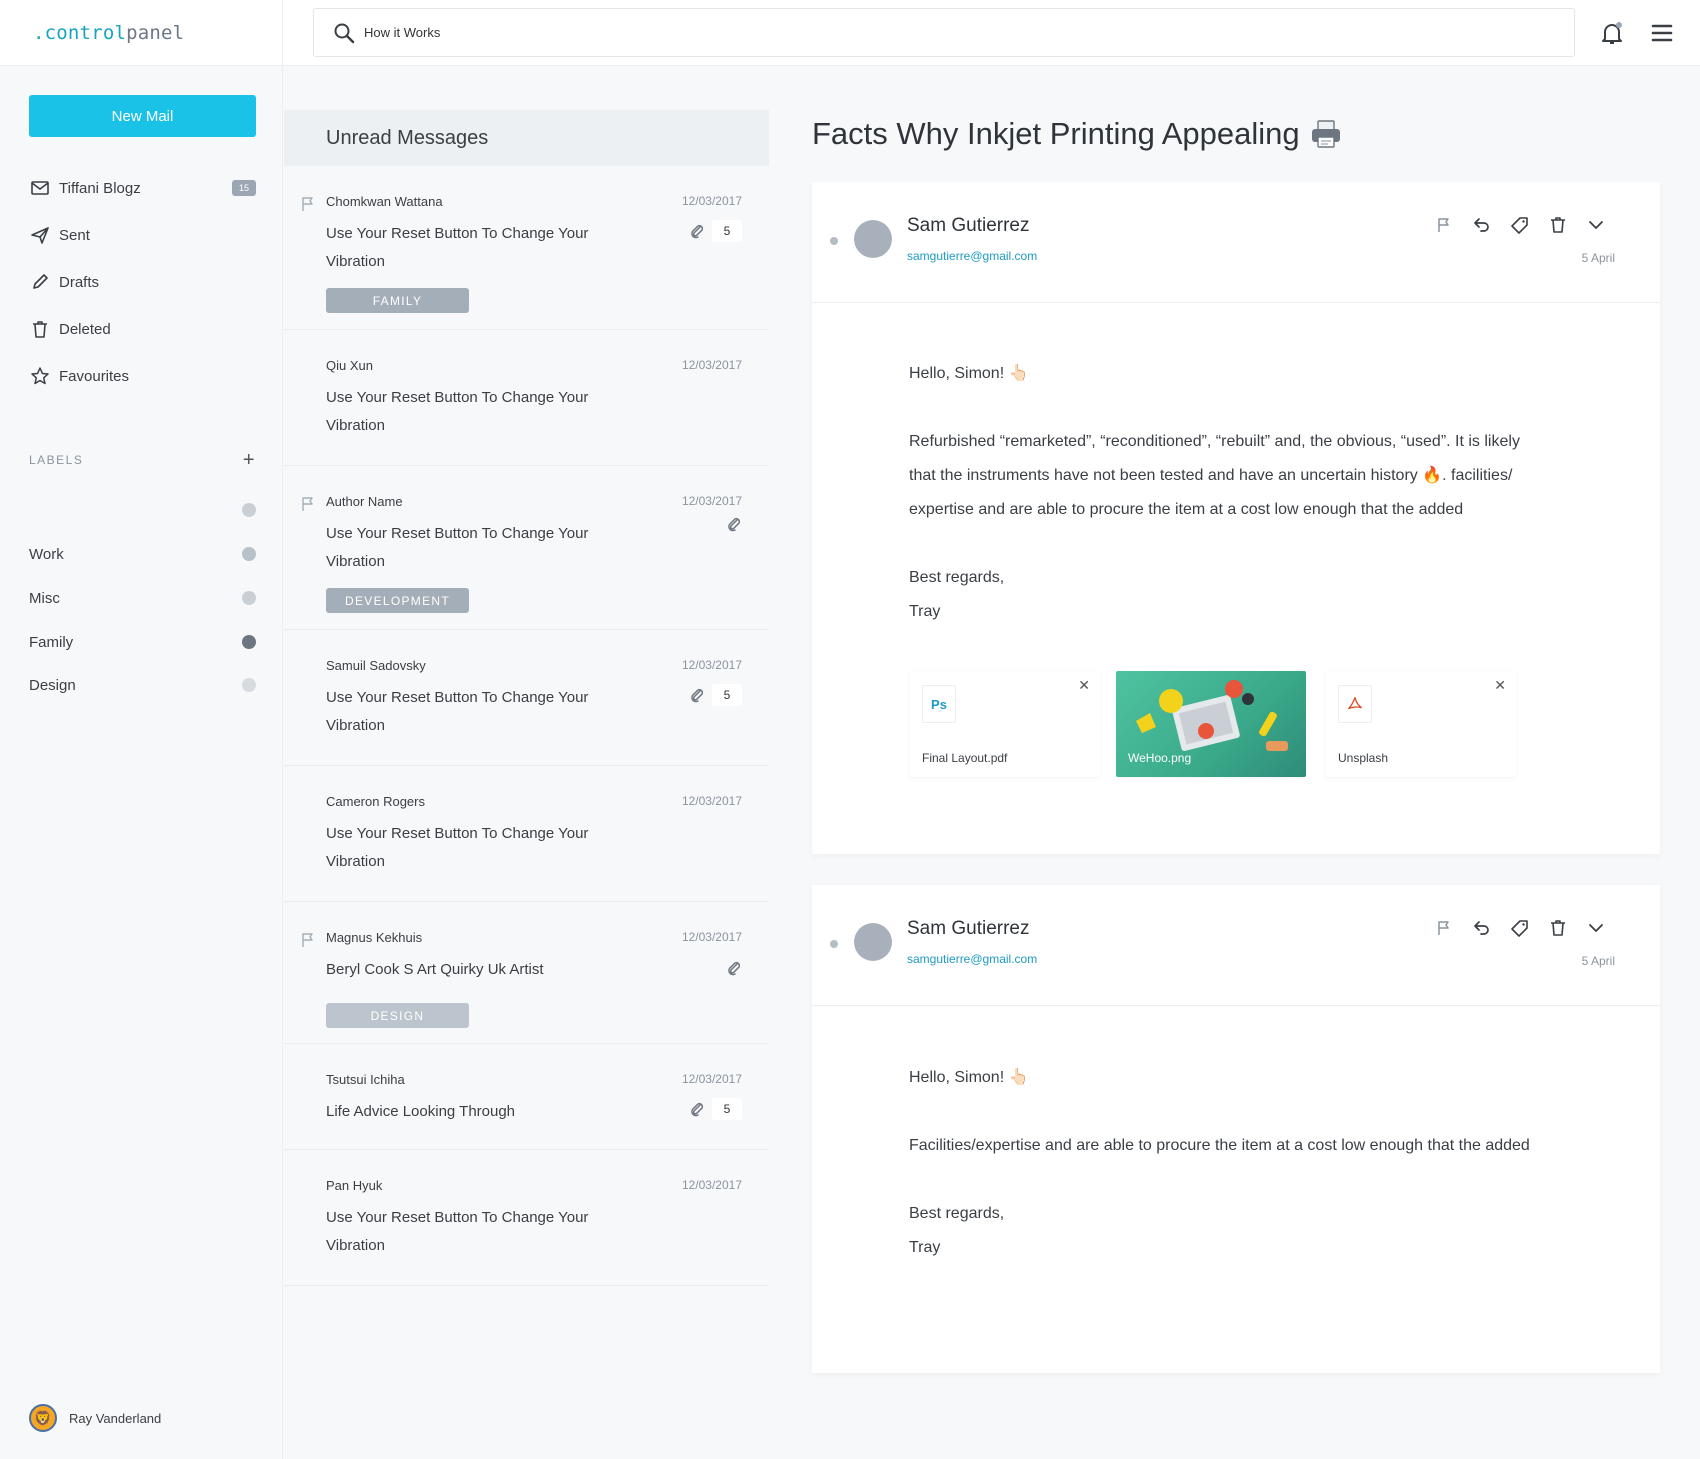  What do you see at coordinates (1005, 724) in the screenshot?
I see `attachment-card: Ps ✕ Final Layout.pdf` at bounding box center [1005, 724].